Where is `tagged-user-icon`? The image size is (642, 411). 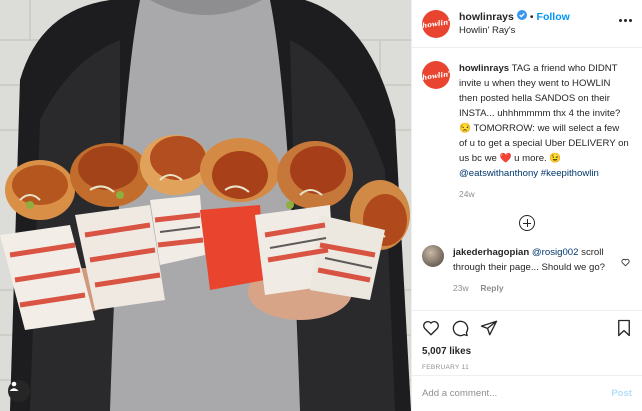 tagged-user-icon is located at coordinates (19, 391).